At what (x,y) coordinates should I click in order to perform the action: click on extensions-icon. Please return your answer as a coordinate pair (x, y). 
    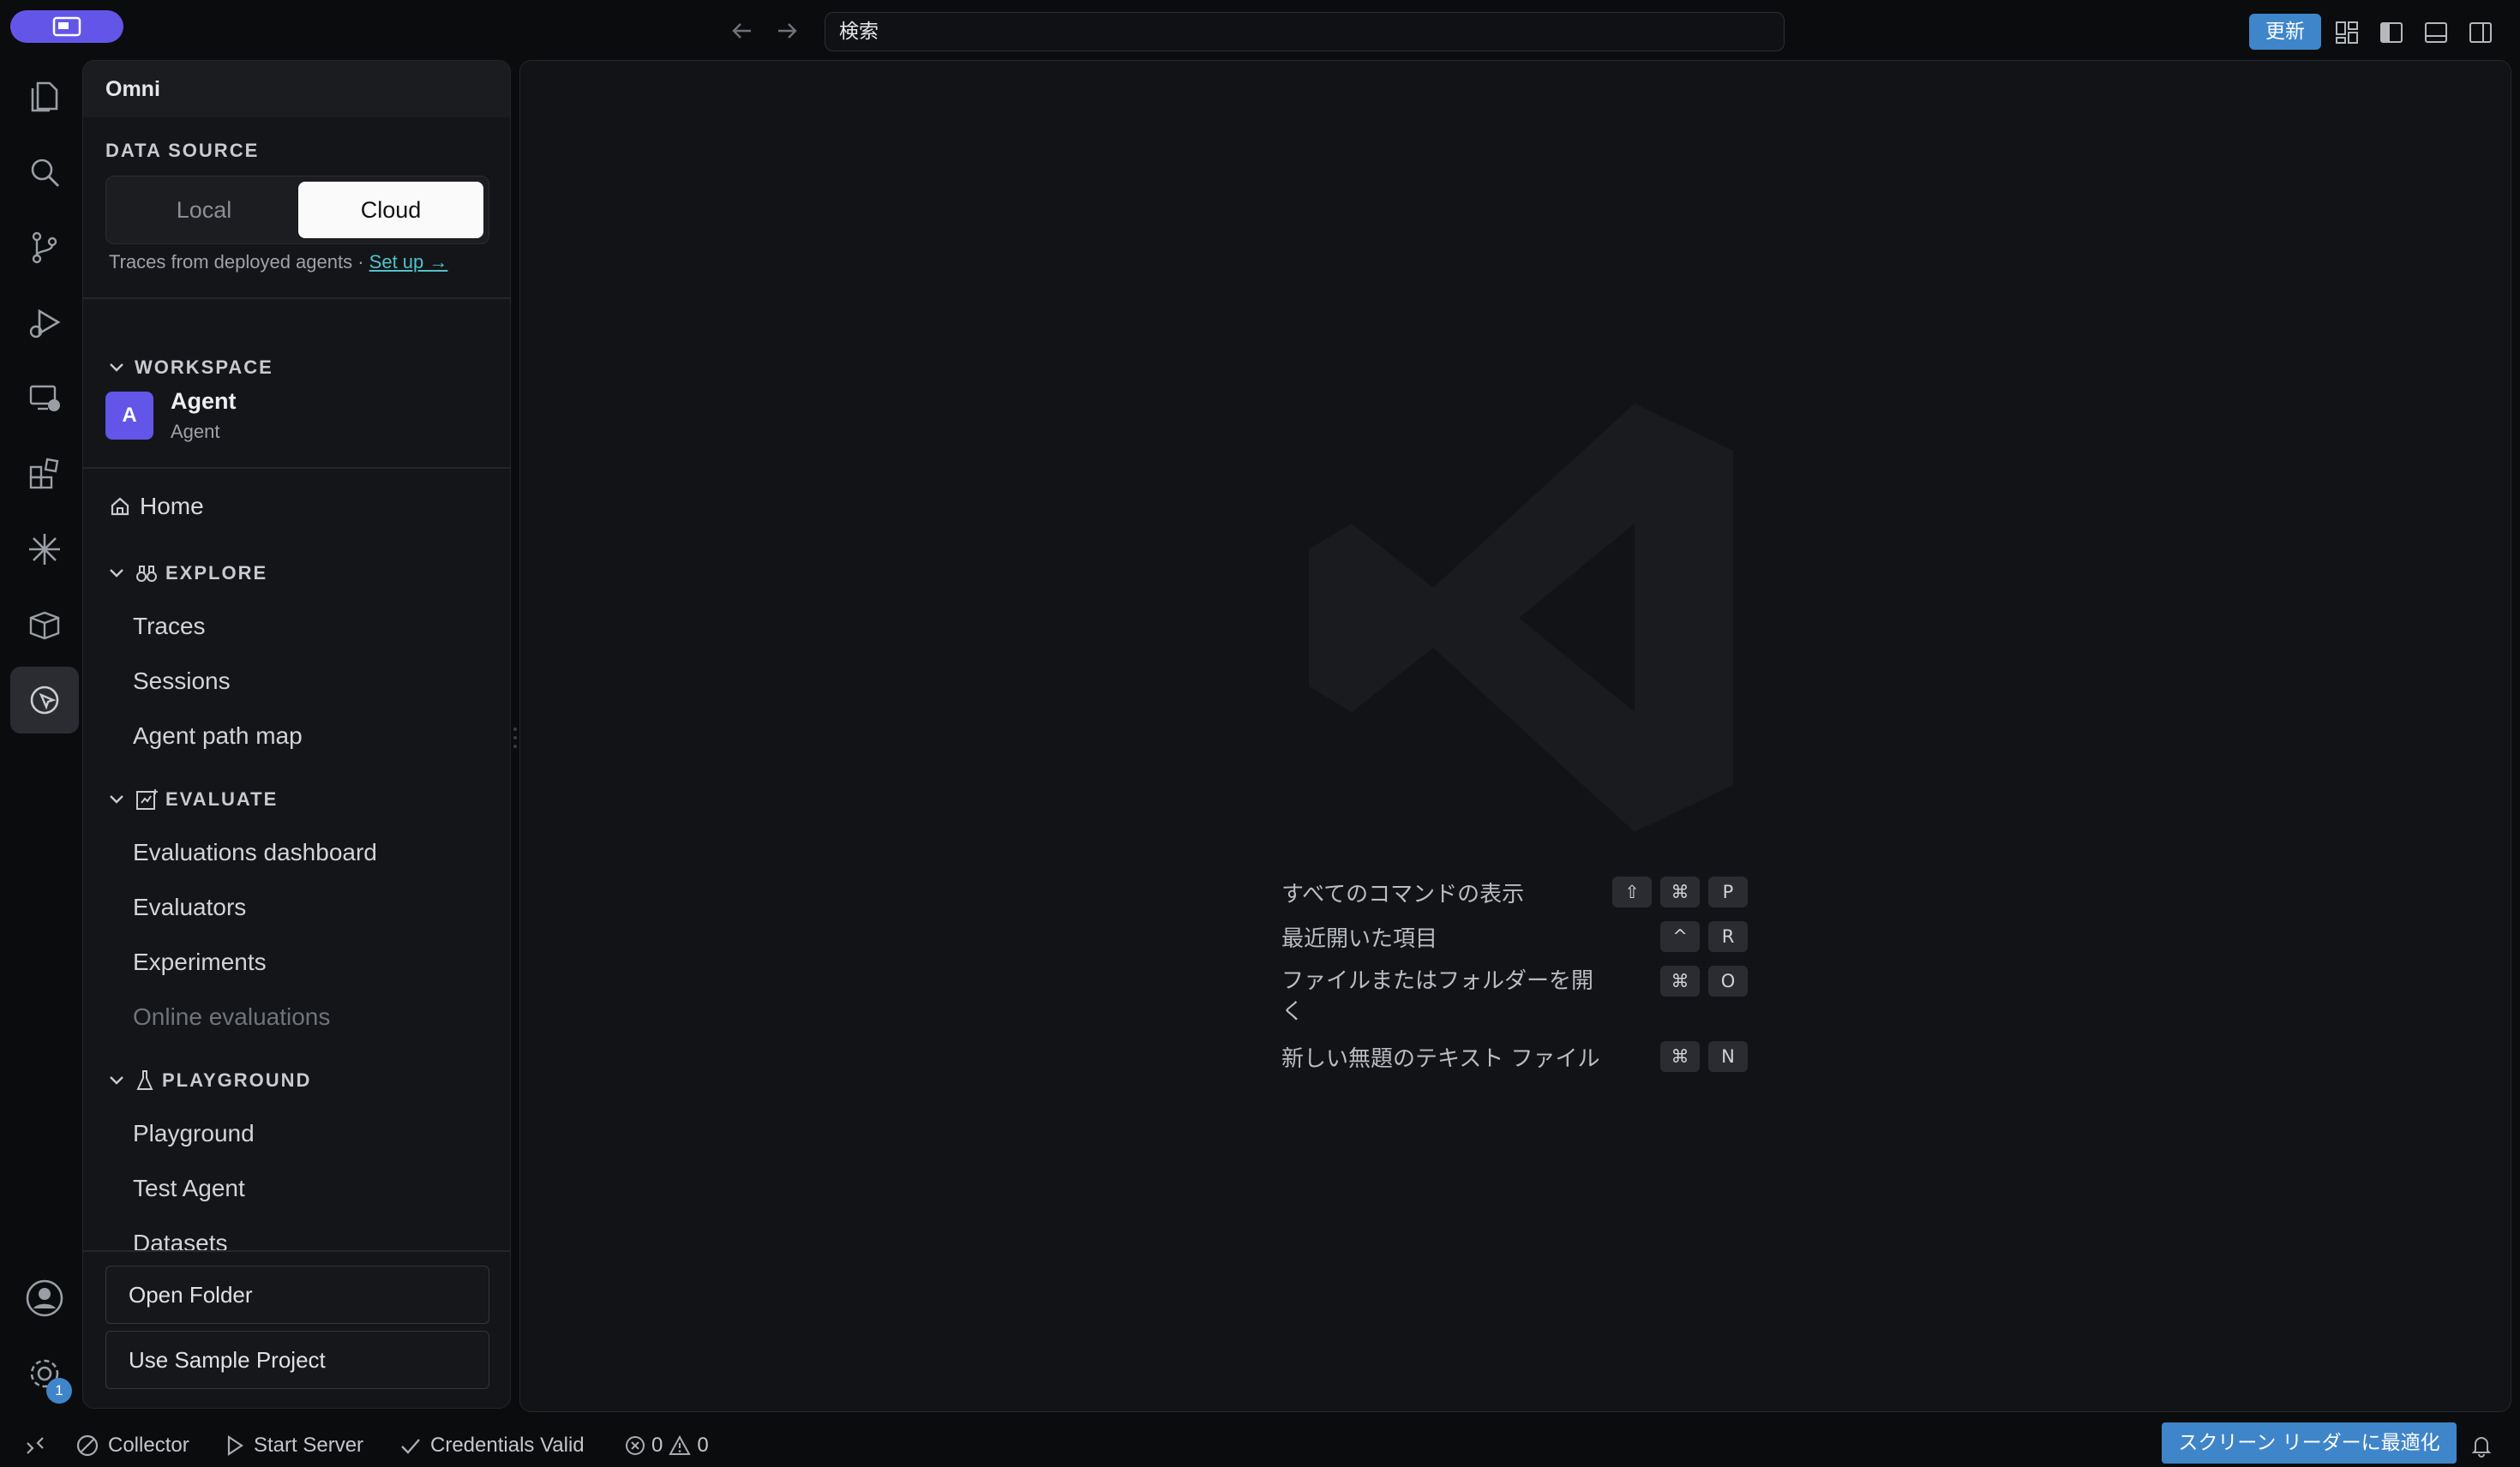
    Looking at the image, I should click on (44, 473).